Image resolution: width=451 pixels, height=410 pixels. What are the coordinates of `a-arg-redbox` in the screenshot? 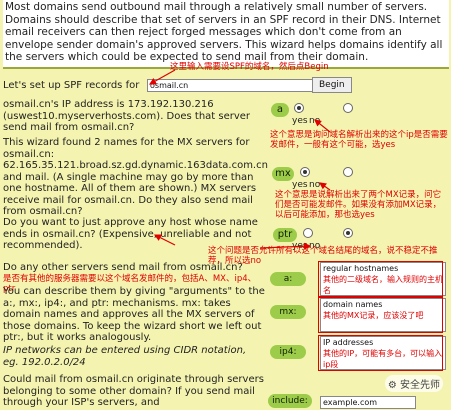 It's located at (380, 279).